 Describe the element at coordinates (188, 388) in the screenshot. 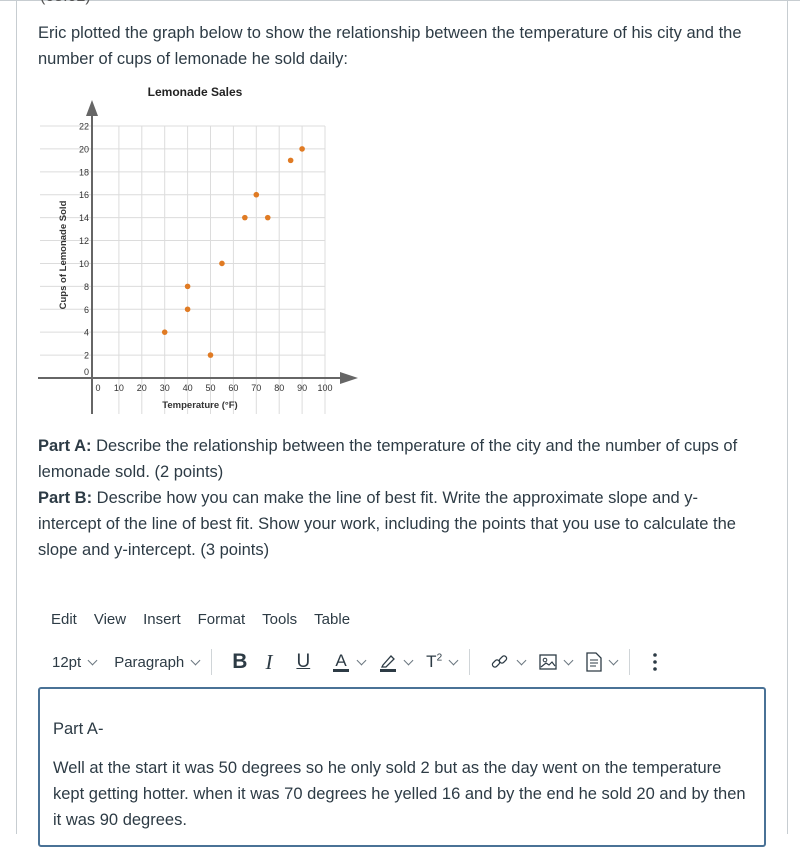

I see `x-tick-label: 40` at that location.